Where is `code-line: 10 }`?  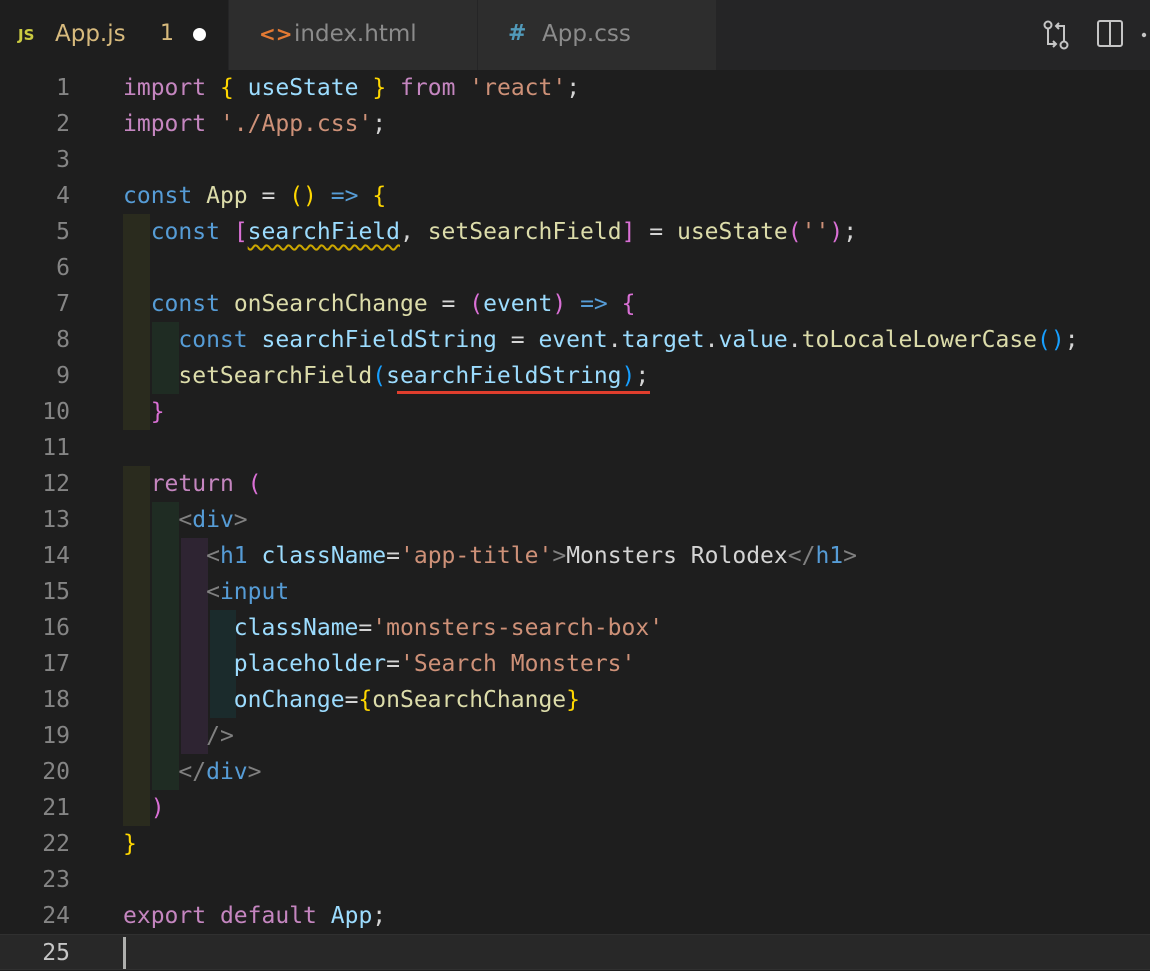
code-line: 10 } is located at coordinates (575, 412).